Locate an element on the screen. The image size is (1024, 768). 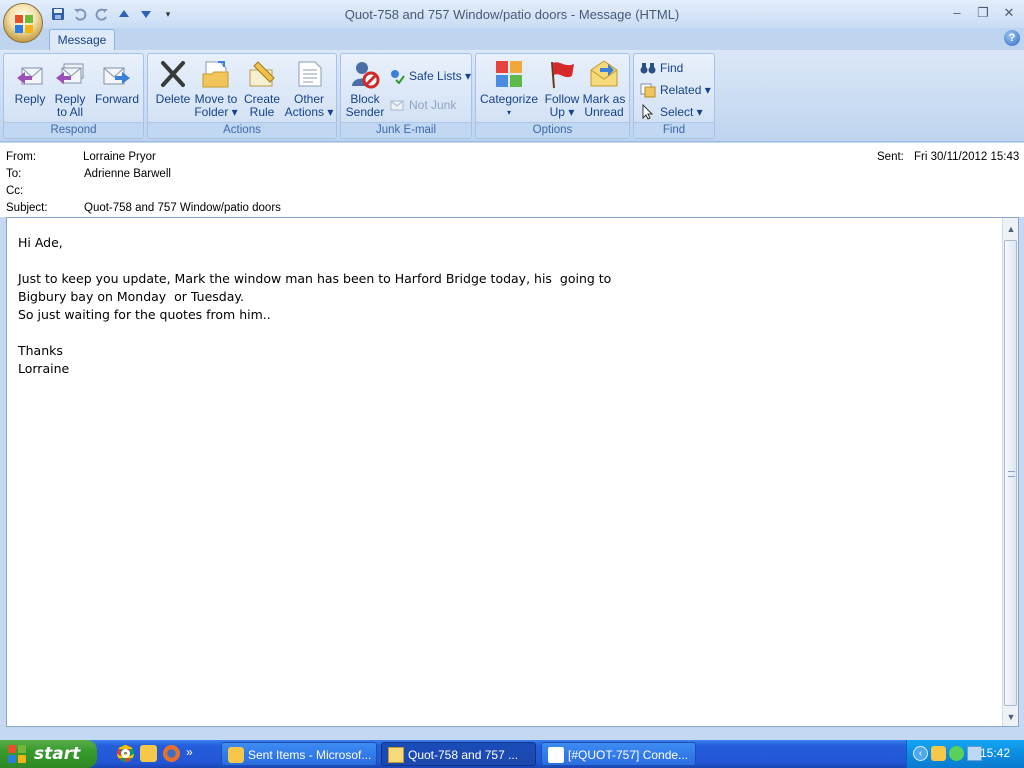
quick-launch-more-icon: » is located at coordinates (189, 753).